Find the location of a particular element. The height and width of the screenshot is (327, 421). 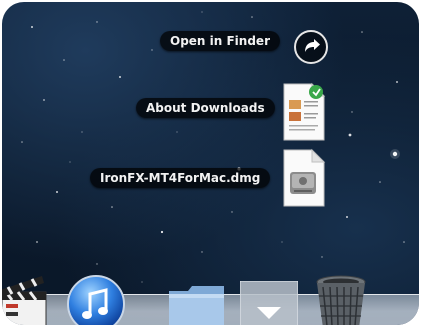

dock-item-trash is located at coordinates (341, 299).